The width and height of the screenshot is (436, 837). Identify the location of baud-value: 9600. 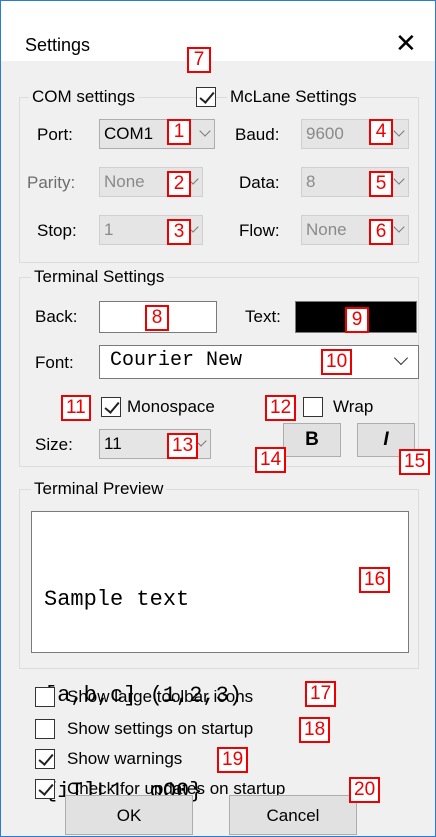
(325, 133).